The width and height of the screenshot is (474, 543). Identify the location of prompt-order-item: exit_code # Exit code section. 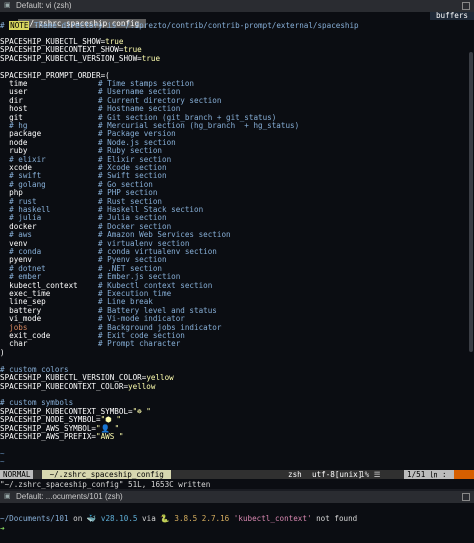
(237, 335).